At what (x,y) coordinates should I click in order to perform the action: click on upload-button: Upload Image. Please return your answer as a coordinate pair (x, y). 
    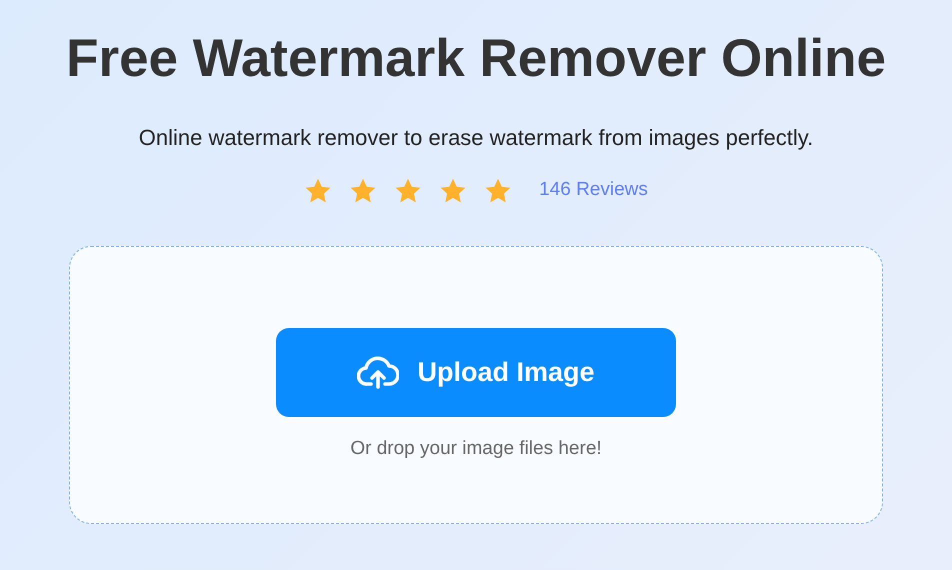
    Looking at the image, I should click on (476, 372).